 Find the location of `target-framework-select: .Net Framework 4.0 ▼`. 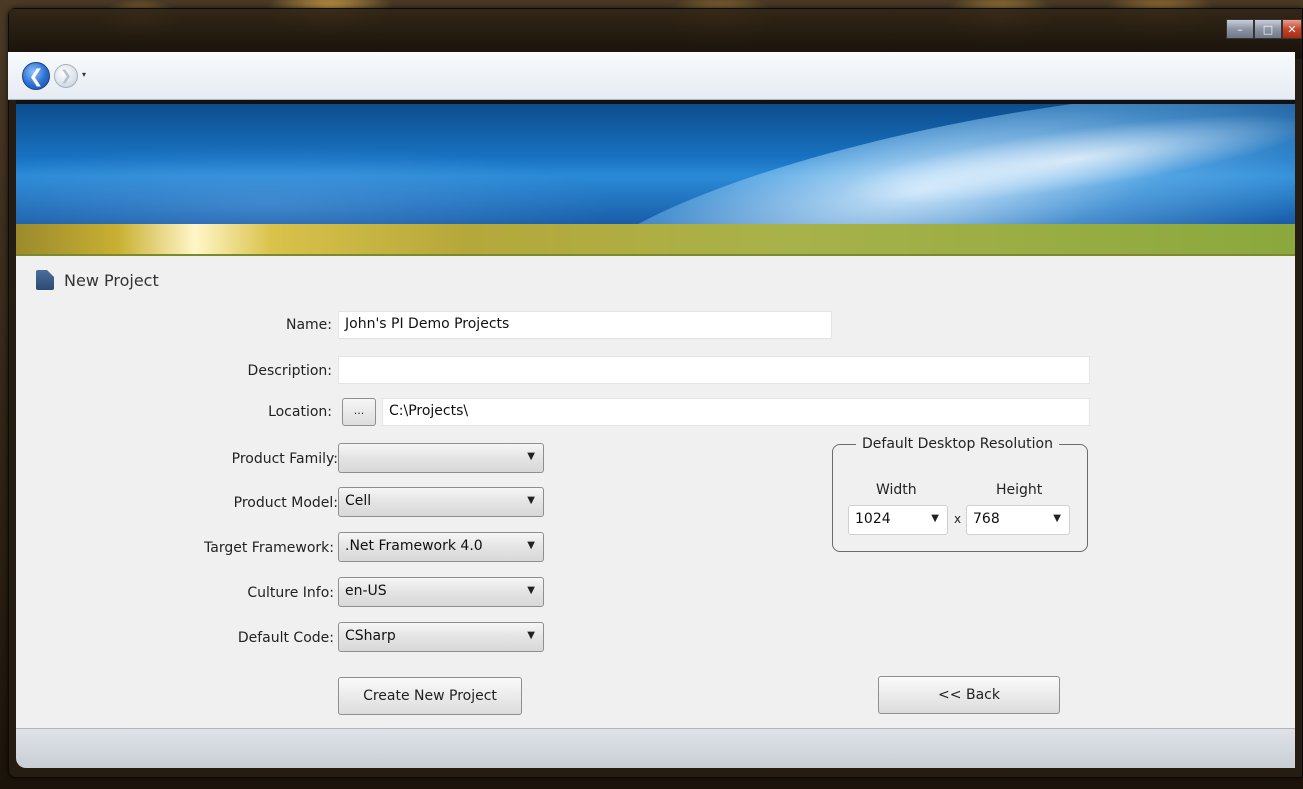

target-framework-select: .Net Framework 4.0 ▼ is located at coordinates (441, 547).